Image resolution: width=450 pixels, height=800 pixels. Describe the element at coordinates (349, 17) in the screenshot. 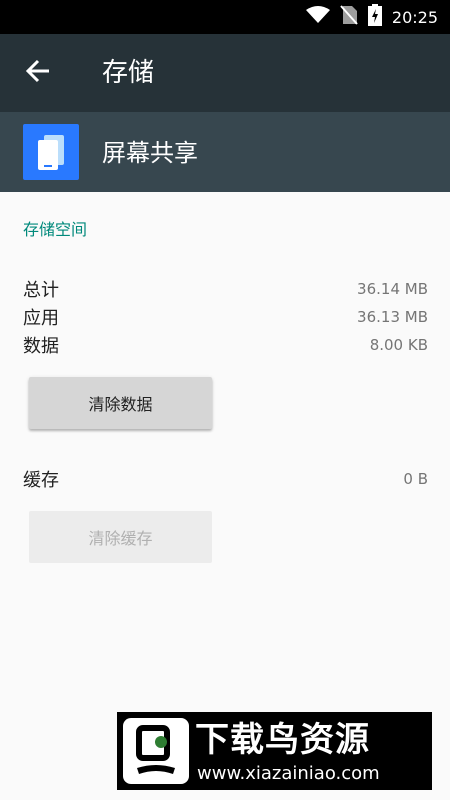

I see `no-sim-icon` at that location.